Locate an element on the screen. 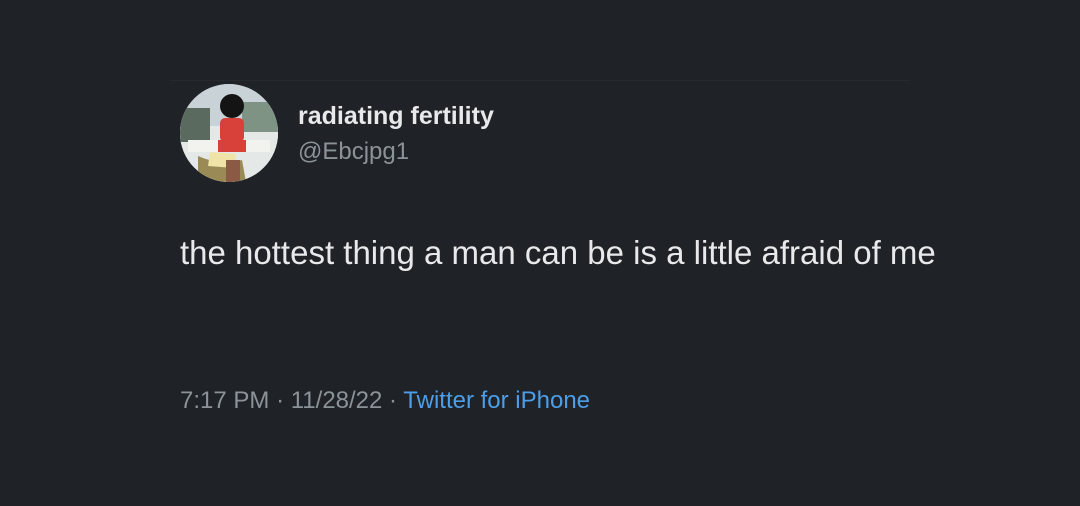 The image size is (1080, 506). user-handle: @Ebcjpg1 is located at coordinates (353, 152).